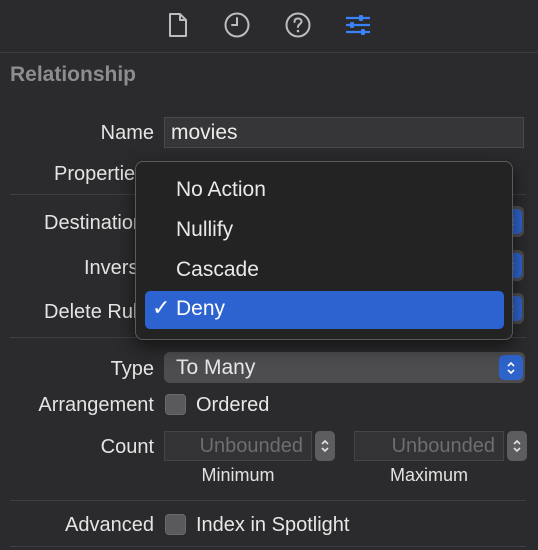  Describe the element at coordinates (233, 405) in the screenshot. I see `ordered-label: Ordered` at that location.